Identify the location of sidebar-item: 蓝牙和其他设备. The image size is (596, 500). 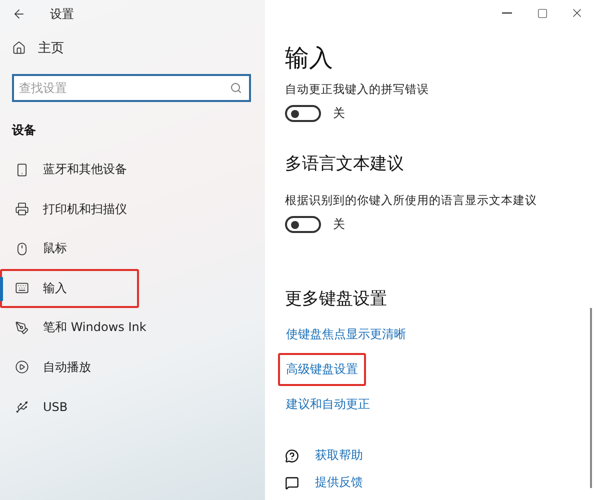
(132, 170).